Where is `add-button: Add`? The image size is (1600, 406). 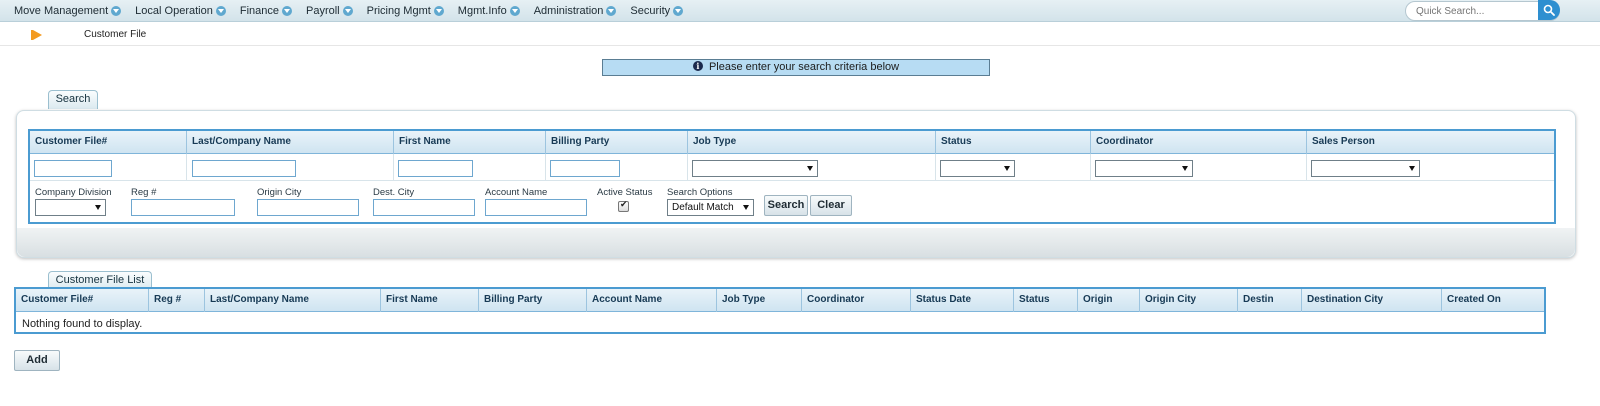 add-button: Add is located at coordinates (37, 360).